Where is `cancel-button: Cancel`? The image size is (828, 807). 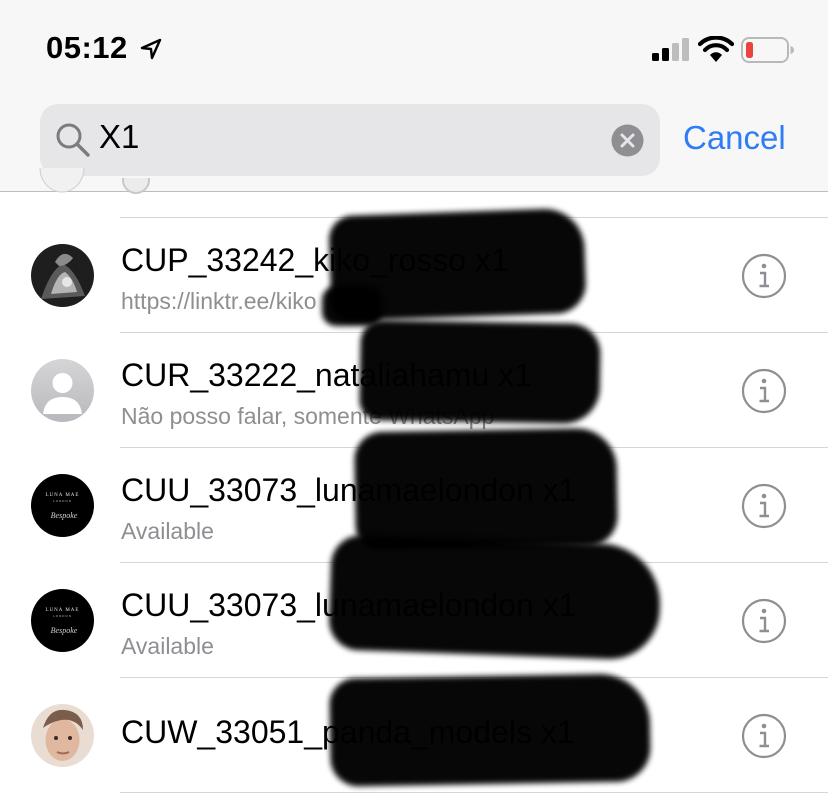
cancel-button: Cancel is located at coordinates (734, 138).